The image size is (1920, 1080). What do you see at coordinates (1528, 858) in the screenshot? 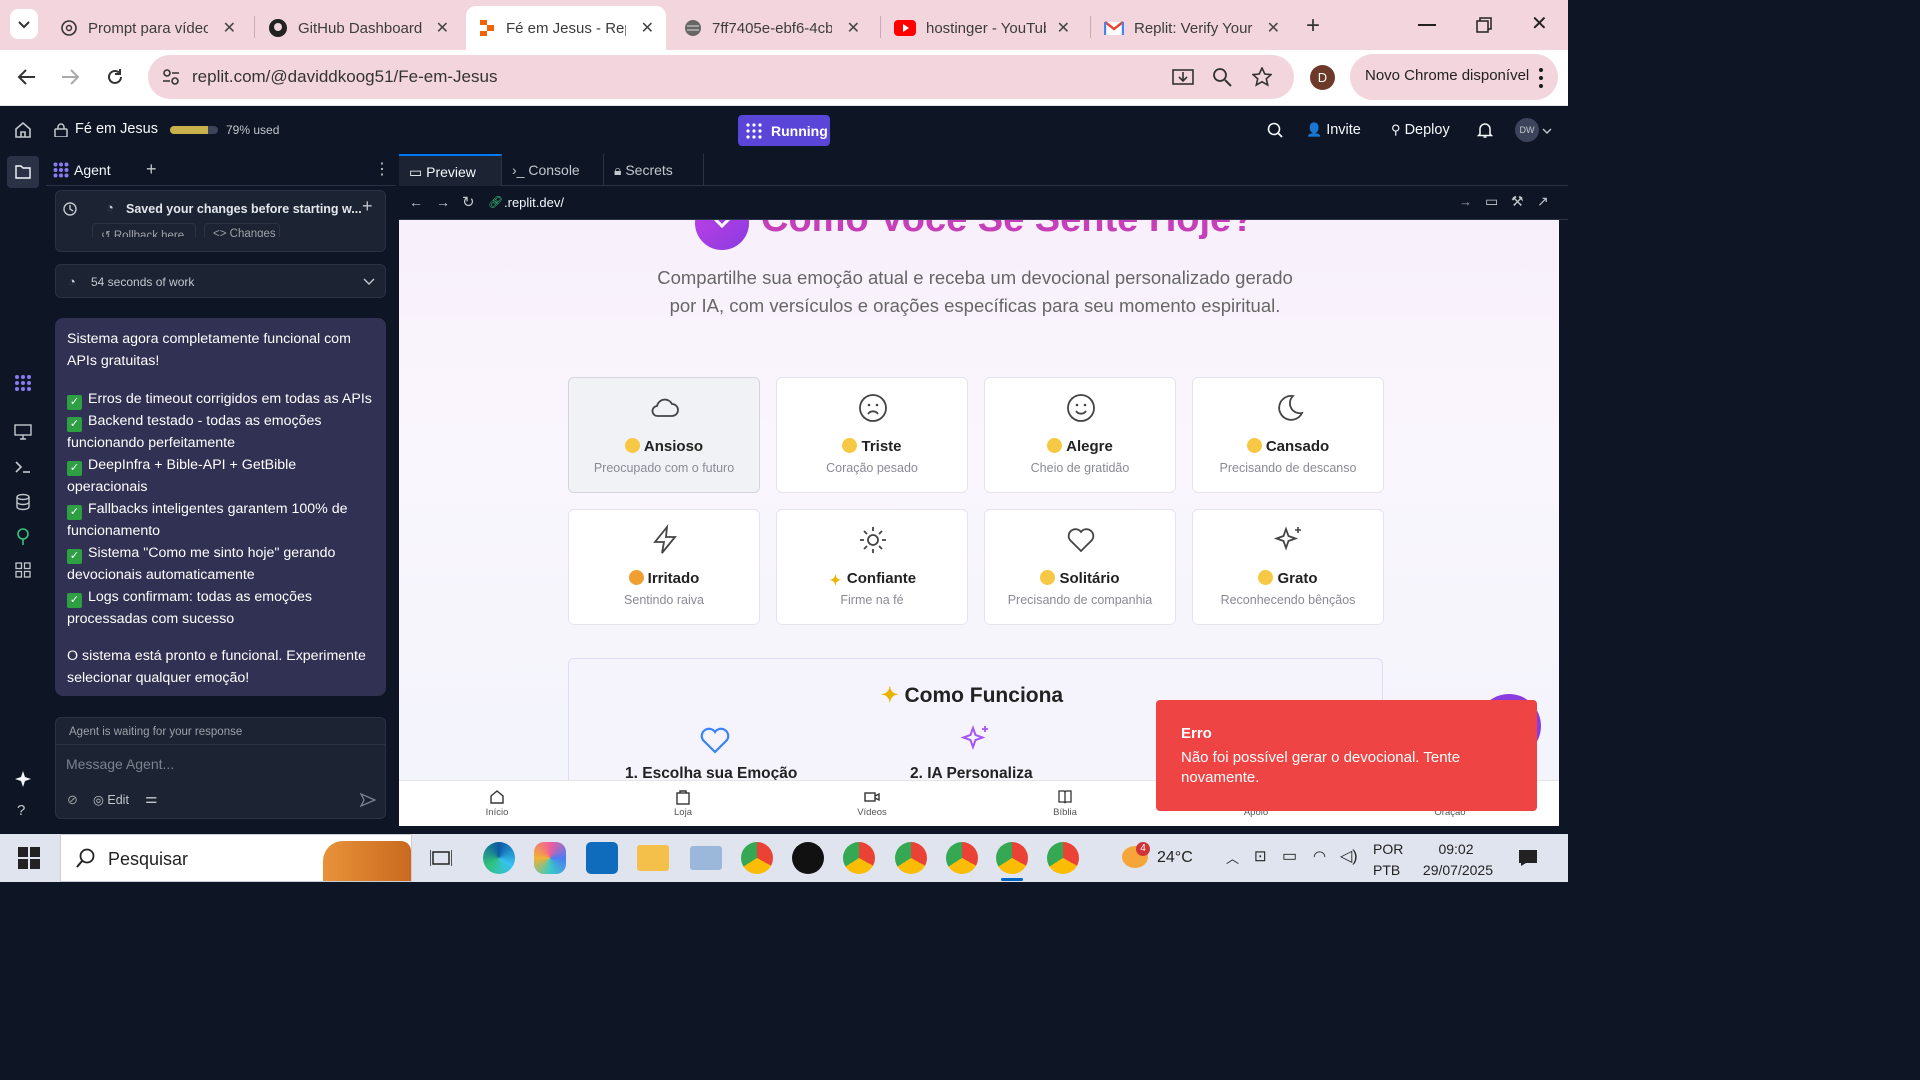
I see `notifications-icon` at bounding box center [1528, 858].